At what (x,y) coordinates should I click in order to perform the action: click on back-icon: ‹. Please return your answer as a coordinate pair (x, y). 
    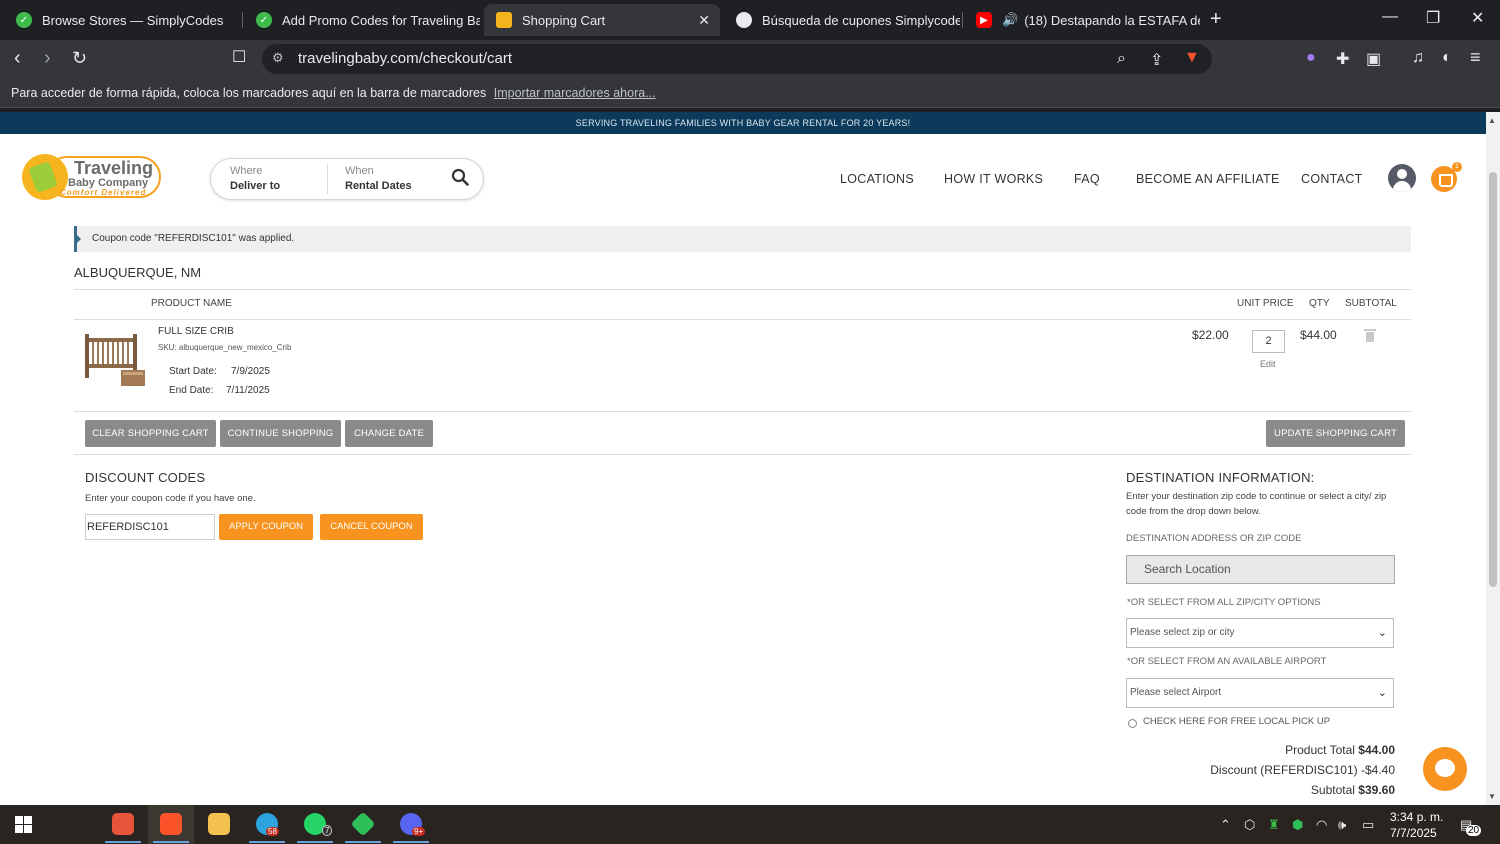
    Looking at the image, I should click on (17, 58).